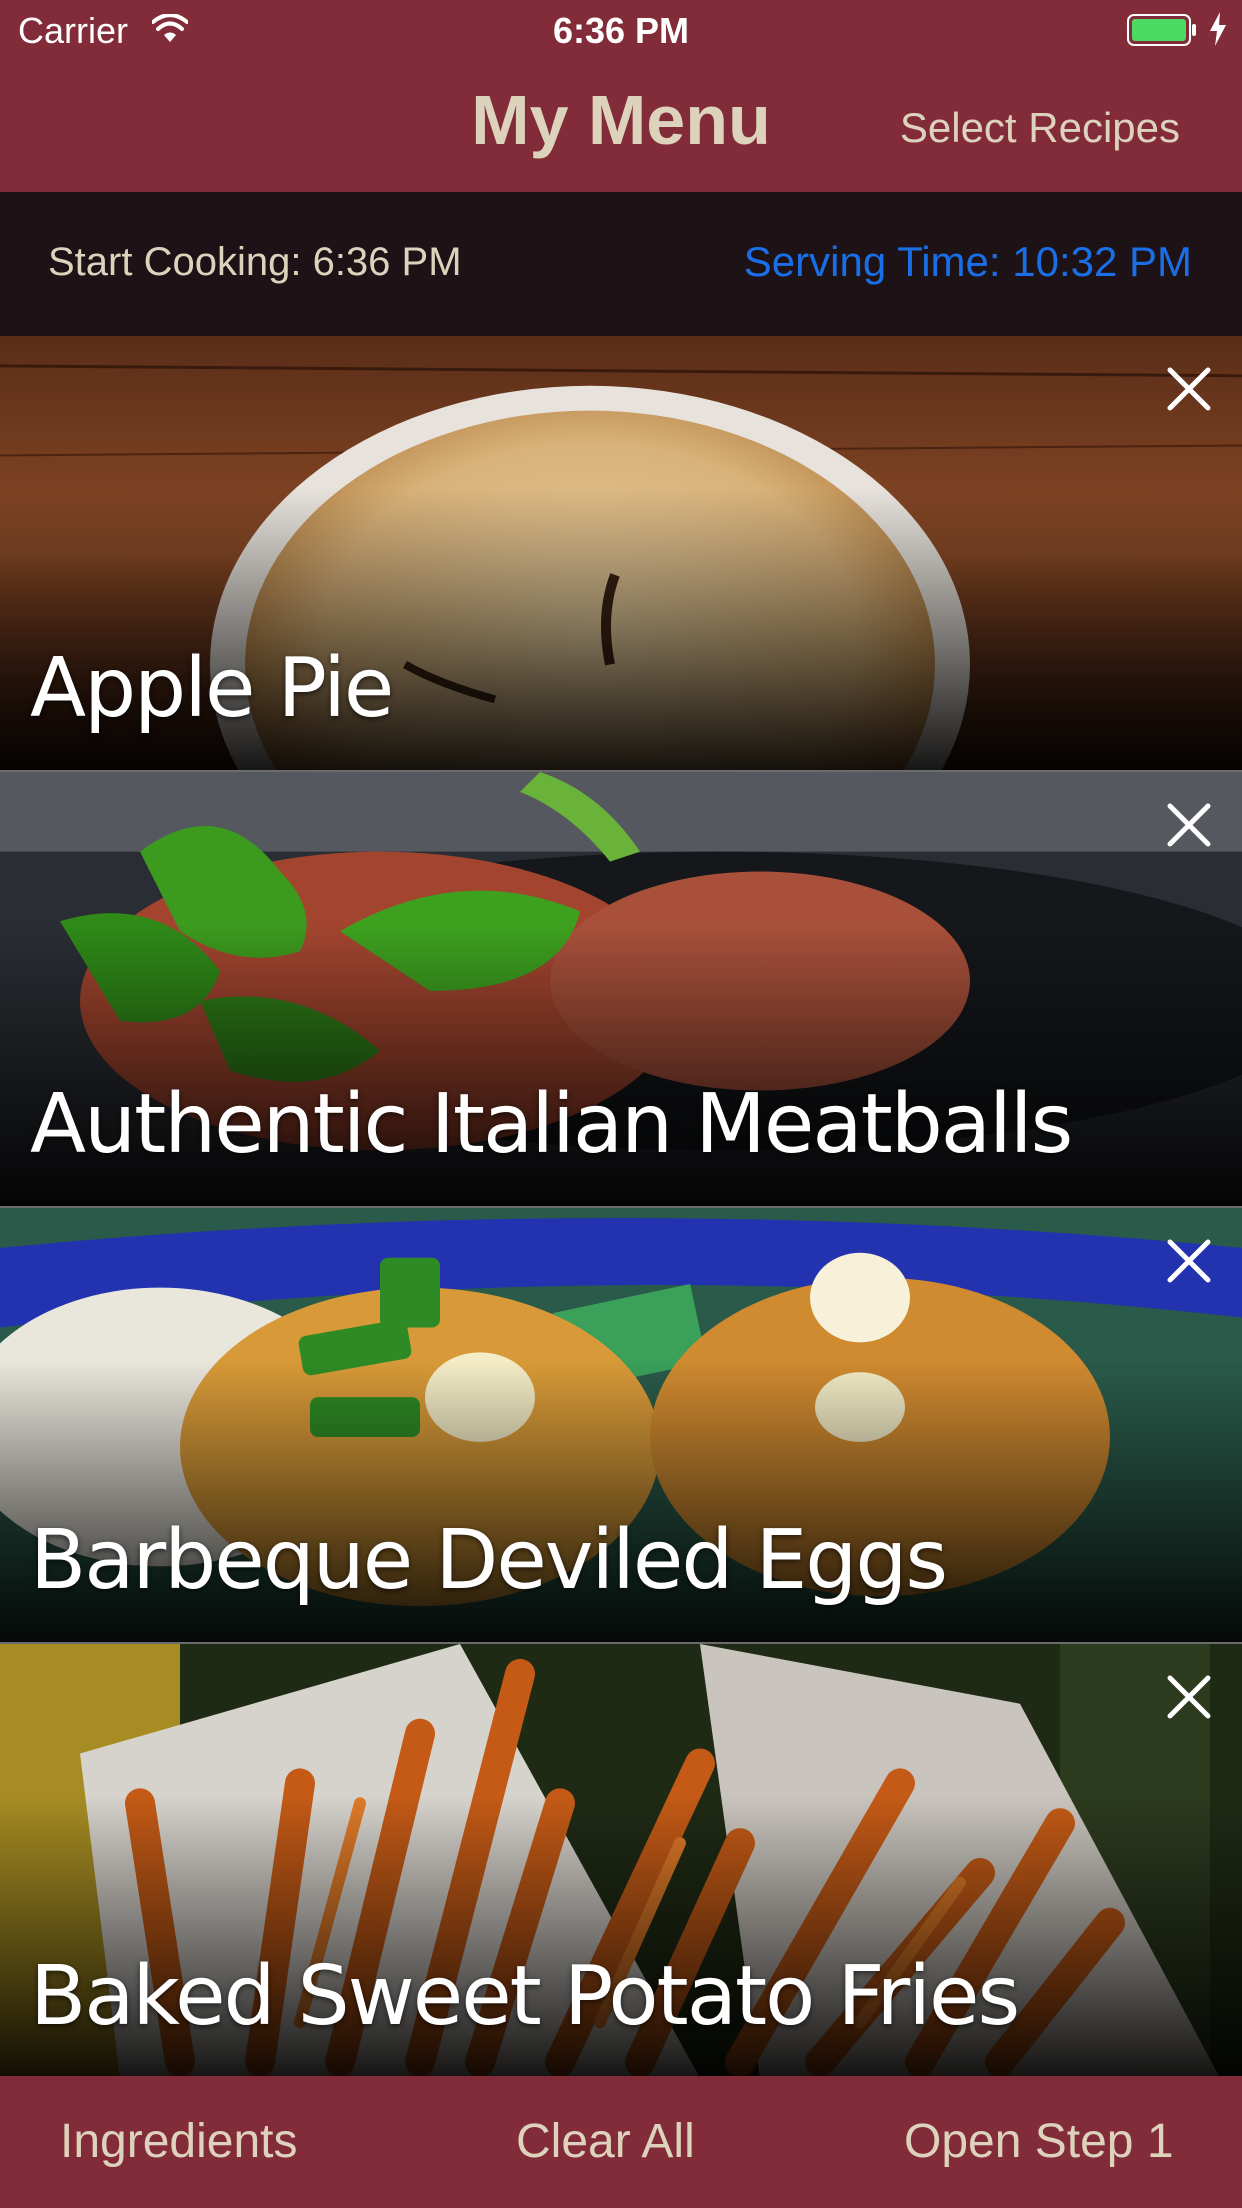  Describe the element at coordinates (1218, 29) in the screenshot. I see `charging-bolt-icon` at that location.